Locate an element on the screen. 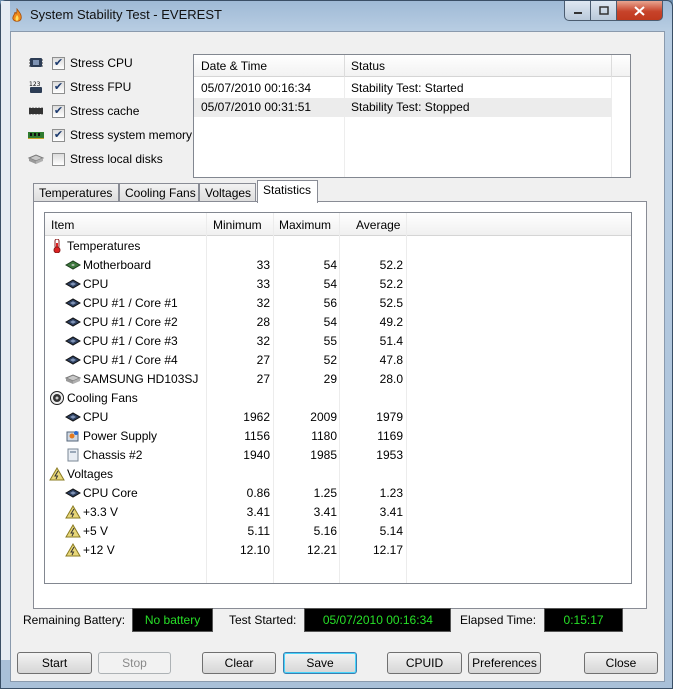  tab-statistics: Statistics is located at coordinates (287, 191).